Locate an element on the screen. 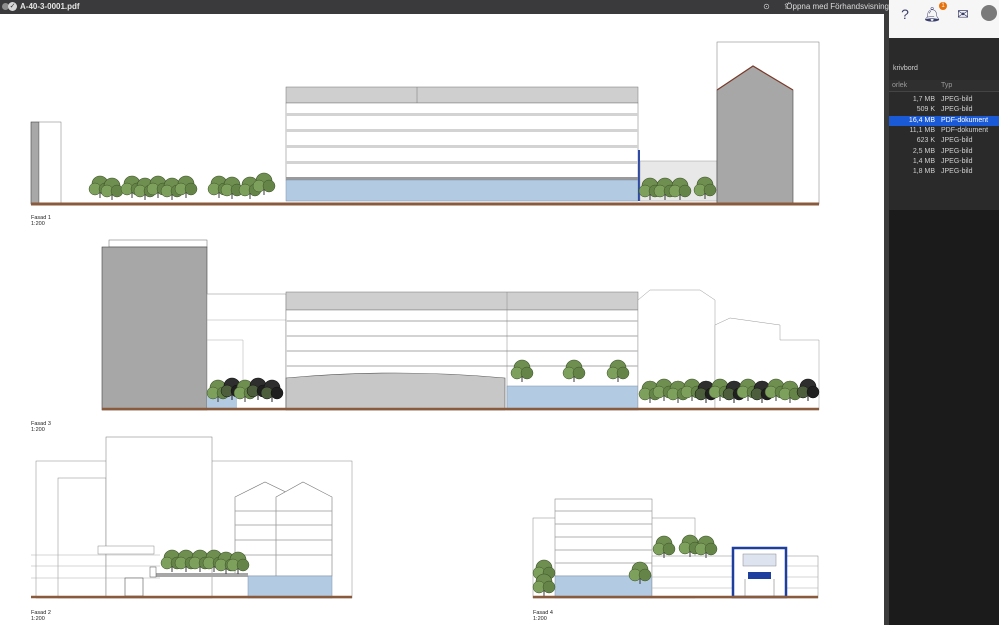 The image size is (999, 625). file-size: 1,4 MB is located at coordinates (923, 161).